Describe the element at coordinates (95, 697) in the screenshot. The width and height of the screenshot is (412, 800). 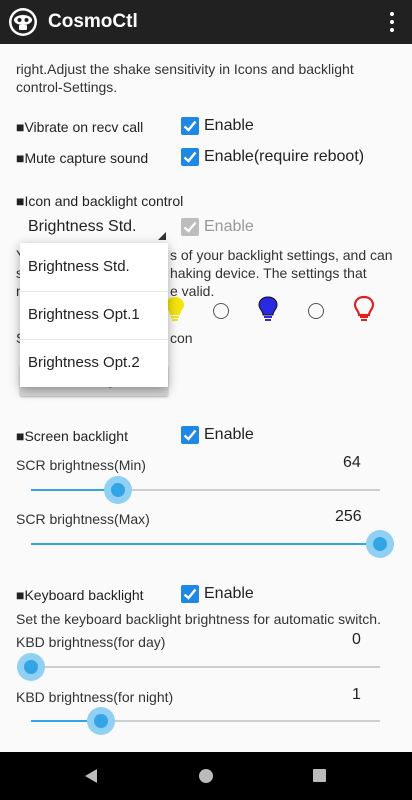
I see `kbd-night-label: KBD brightness(for night)` at that location.